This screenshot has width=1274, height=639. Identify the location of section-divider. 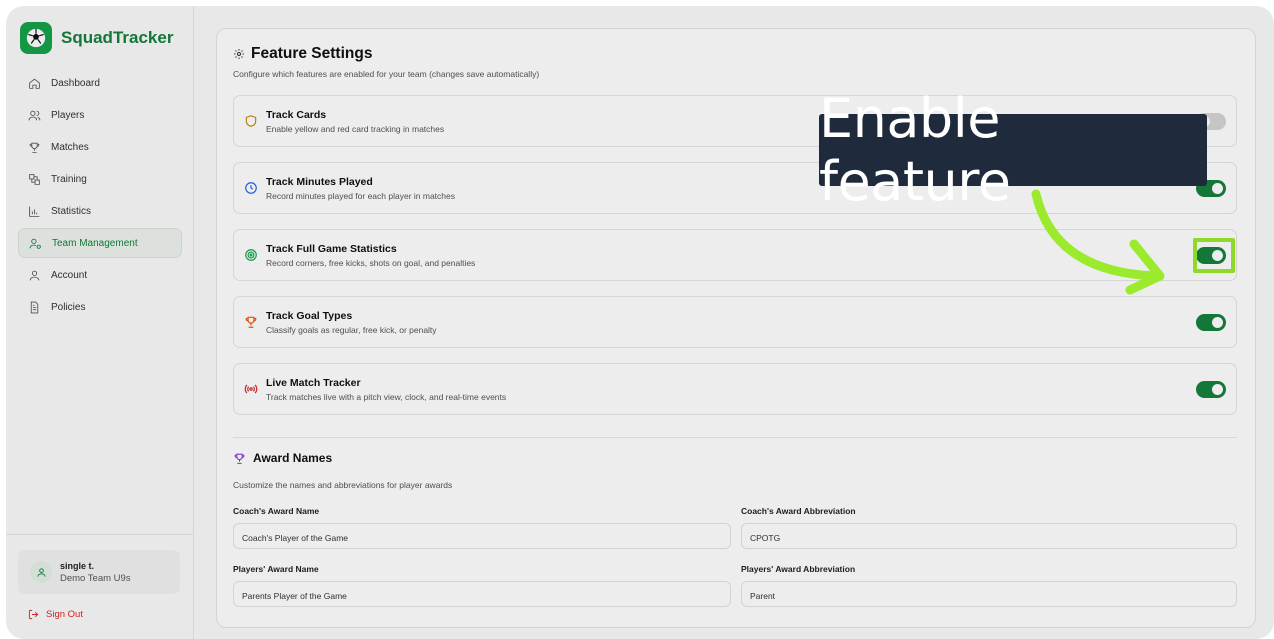
(735, 437).